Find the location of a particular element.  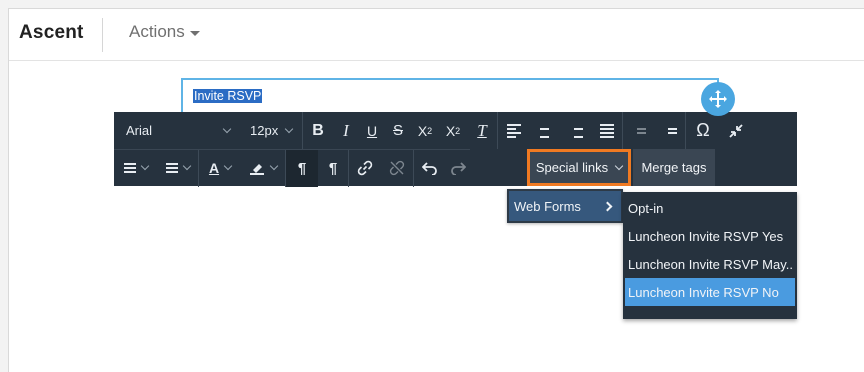

merge-tags-button: Merge tags is located at coordinates (674, 167).